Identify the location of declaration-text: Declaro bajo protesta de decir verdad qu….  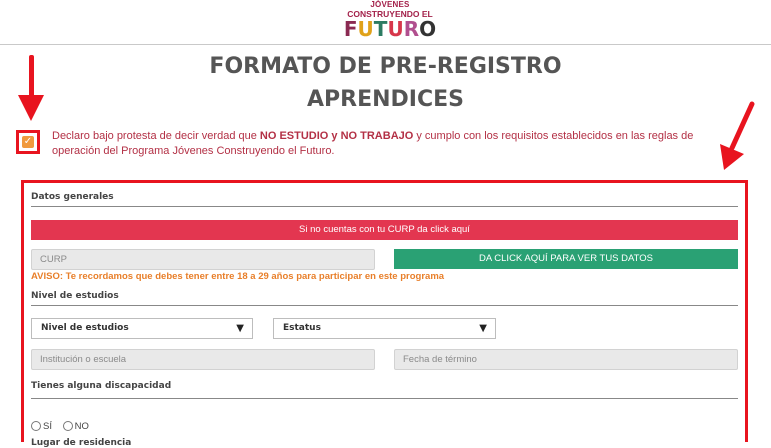
(392, 144).